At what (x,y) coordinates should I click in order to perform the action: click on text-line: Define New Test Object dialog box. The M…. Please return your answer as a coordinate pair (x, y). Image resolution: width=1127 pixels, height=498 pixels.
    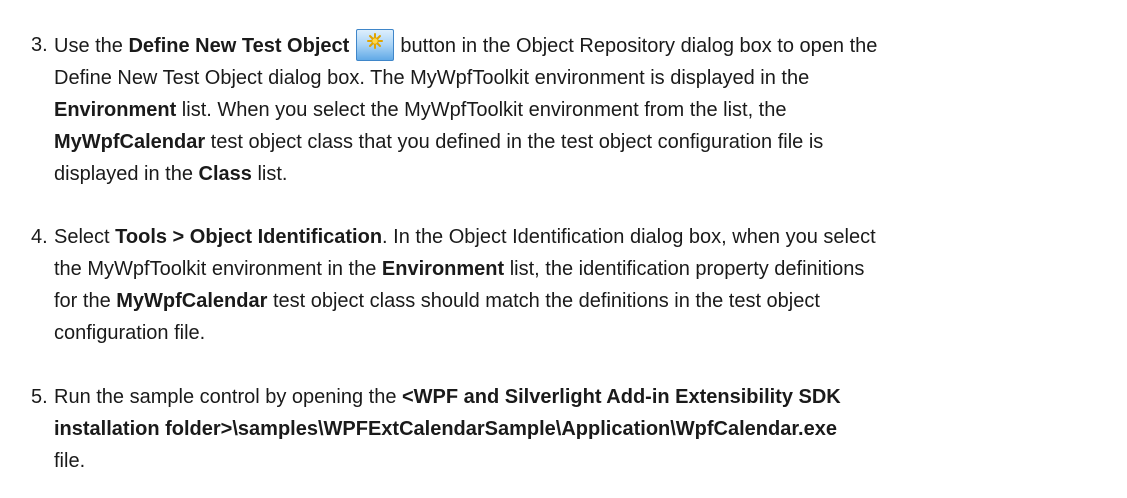
    Looking at the image, I should click on (590, 78).